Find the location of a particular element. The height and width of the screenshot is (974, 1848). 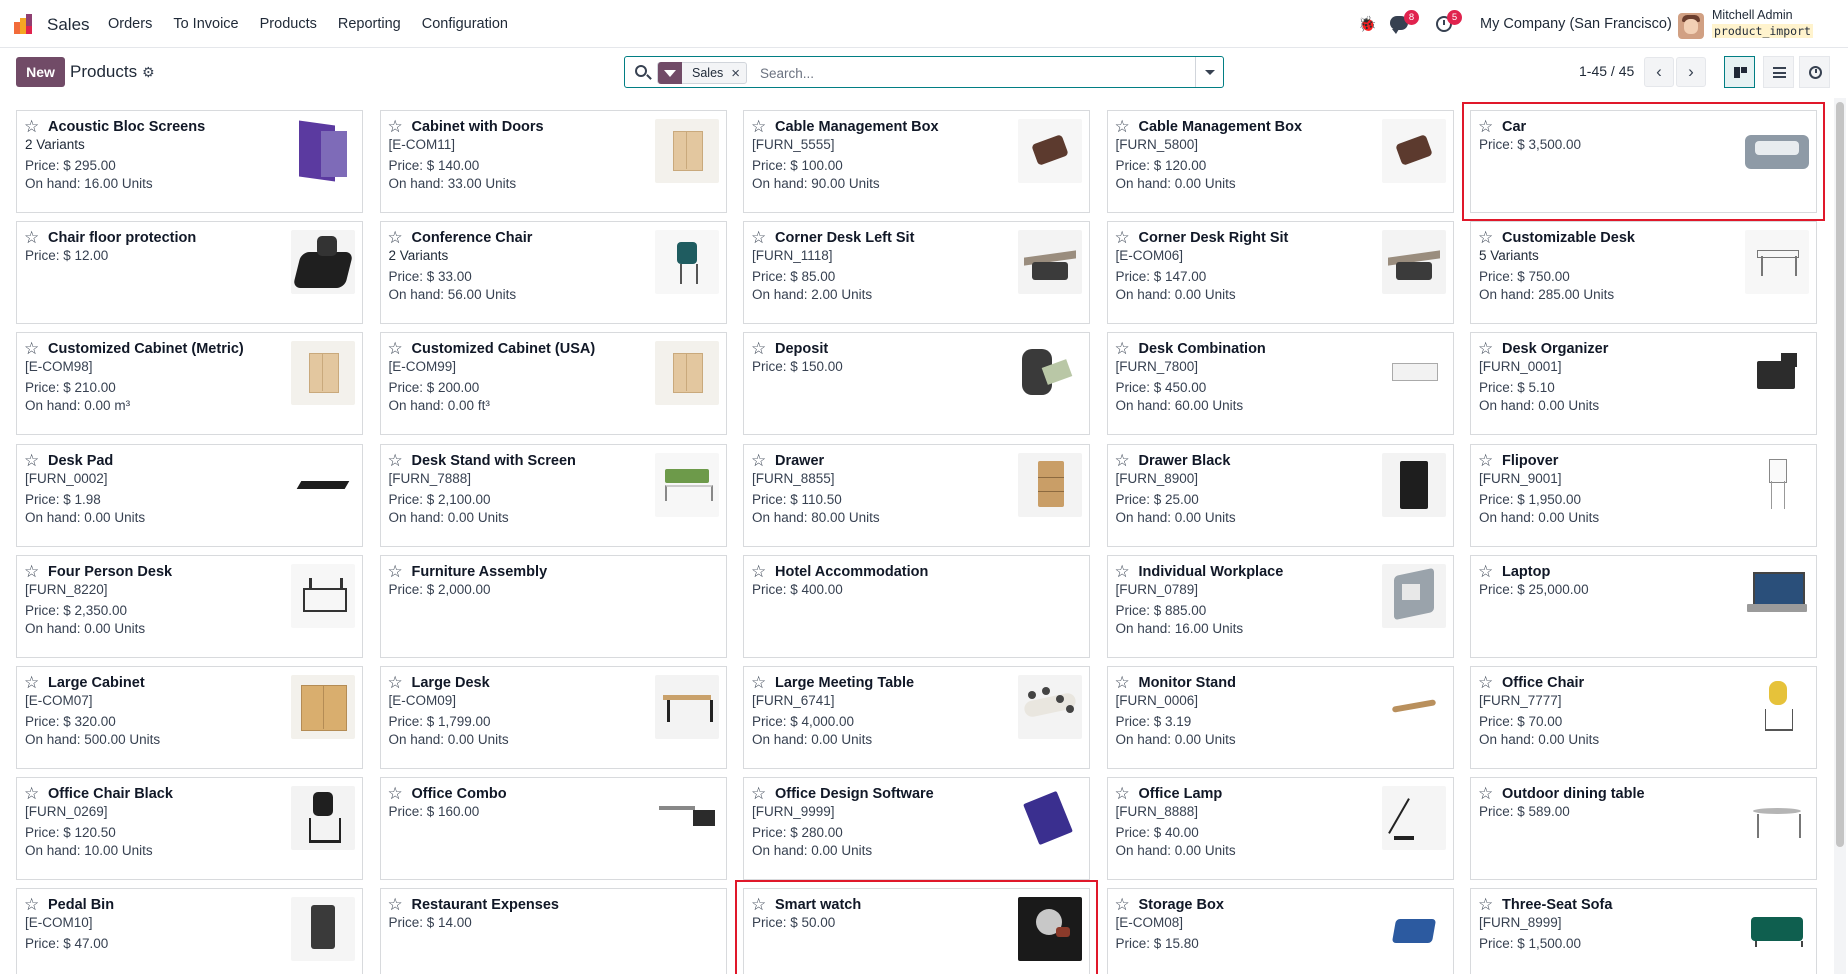

product-name: Corner Desk Right Sit is located at coordinates (1214, 238).